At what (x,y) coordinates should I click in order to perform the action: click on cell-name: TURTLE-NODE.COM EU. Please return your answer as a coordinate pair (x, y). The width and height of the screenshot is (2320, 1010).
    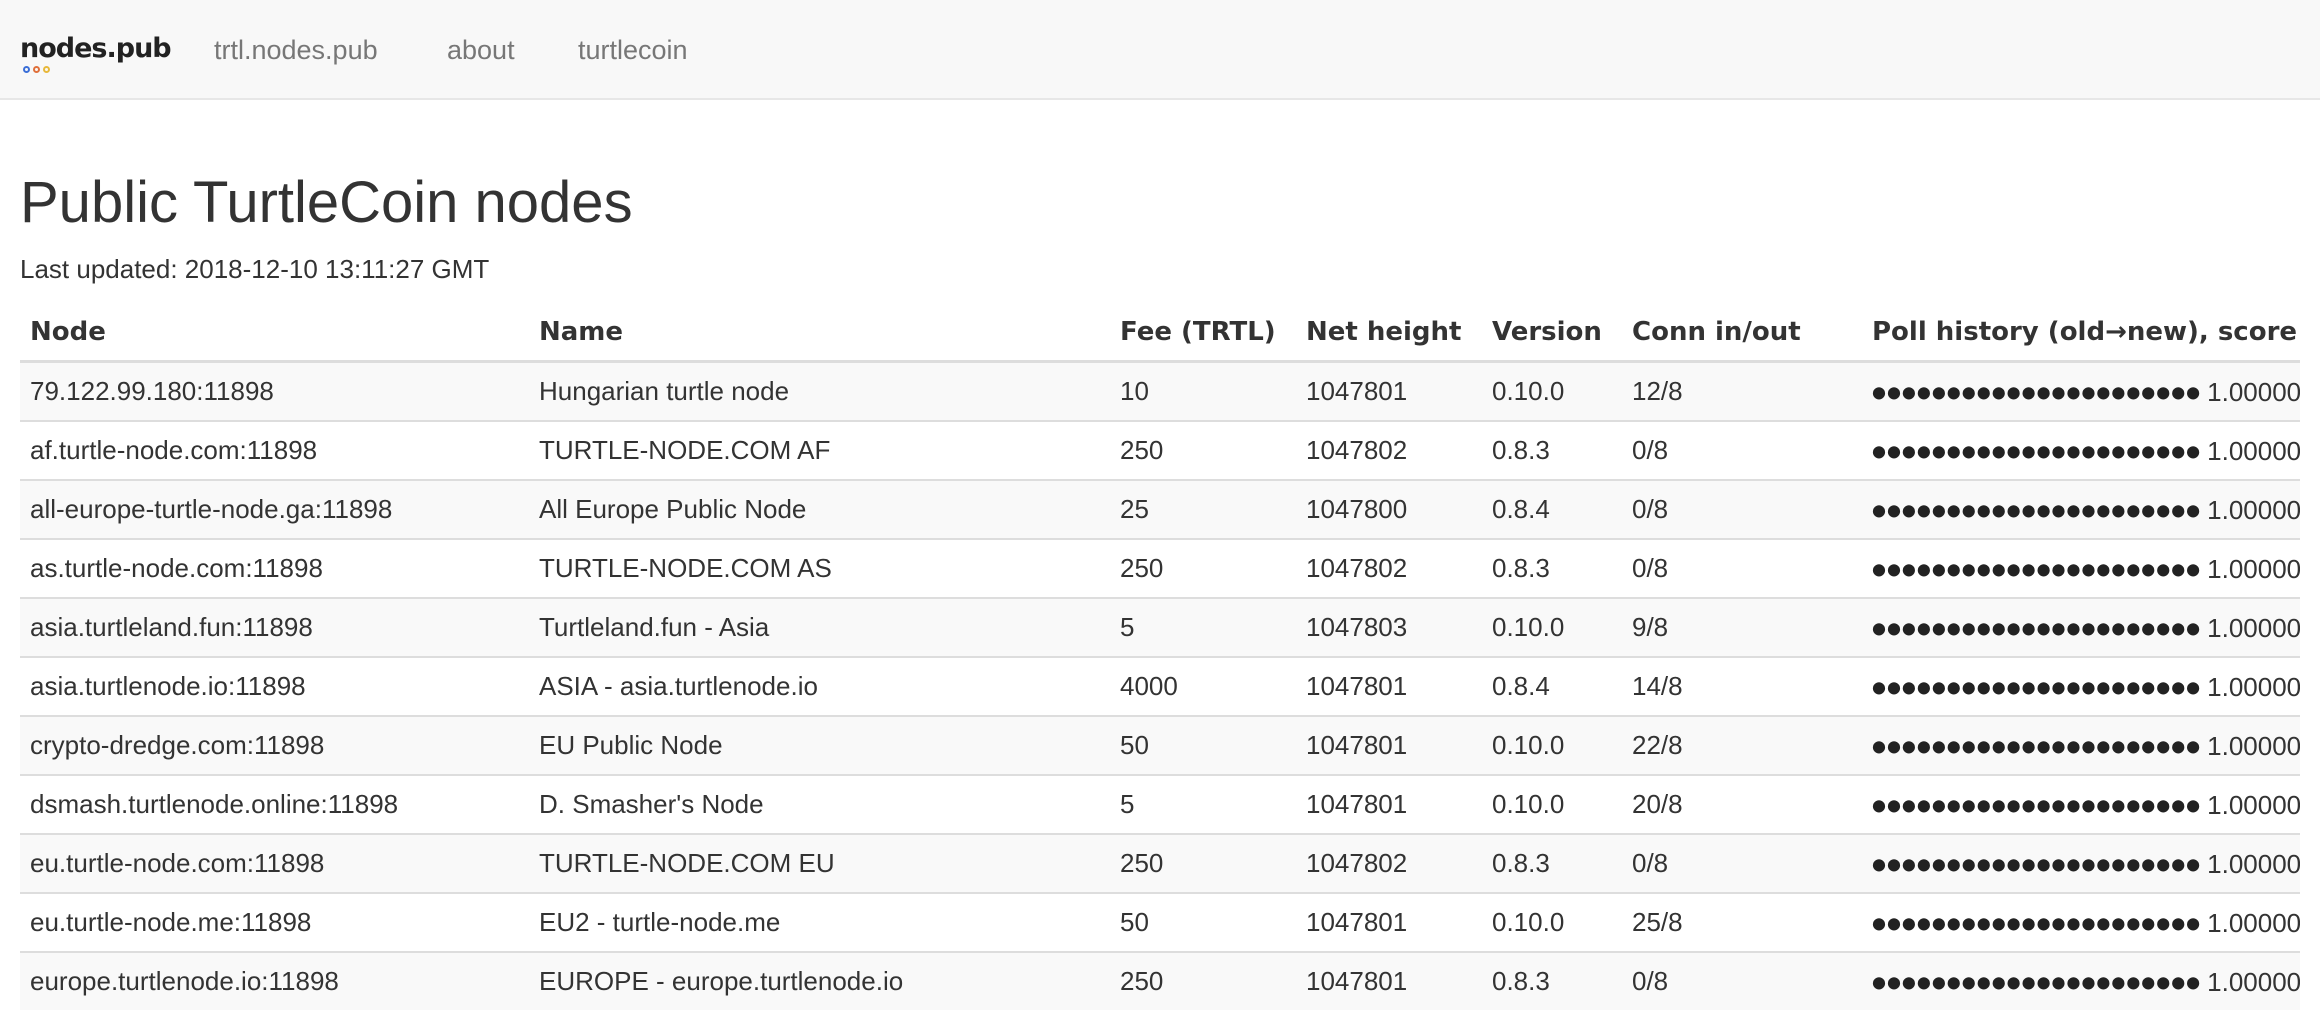
    Looking at the image, I should click on (819, 863).